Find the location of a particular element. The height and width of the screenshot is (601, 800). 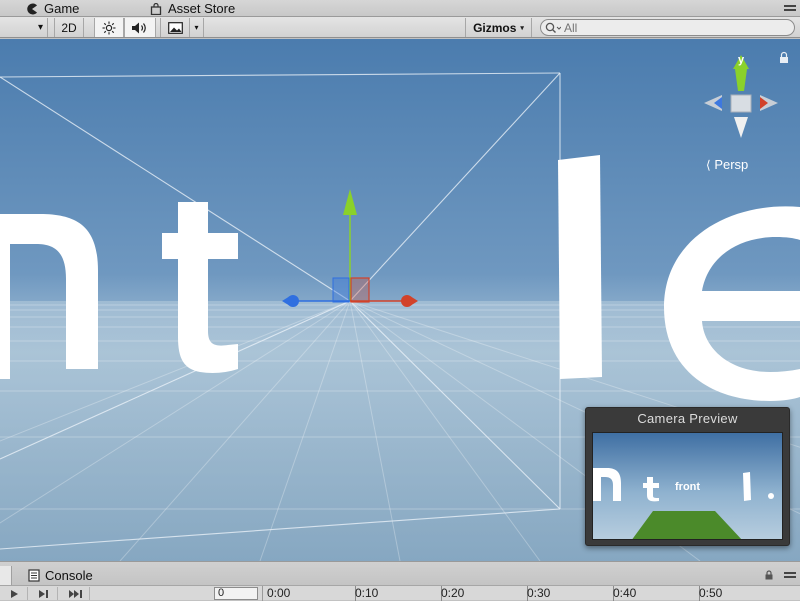

tab-console: Console is located at coordinates (60, 575).